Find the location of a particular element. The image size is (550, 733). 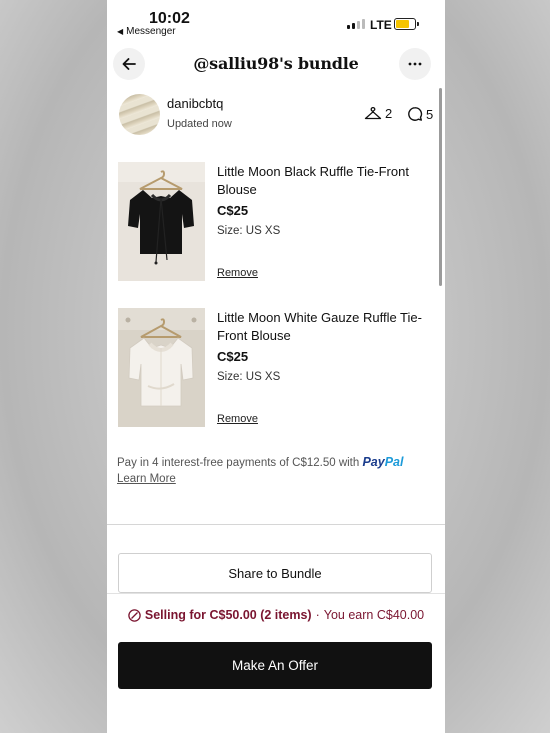

comment-bubble-icon is located at coordinates (415, 114).